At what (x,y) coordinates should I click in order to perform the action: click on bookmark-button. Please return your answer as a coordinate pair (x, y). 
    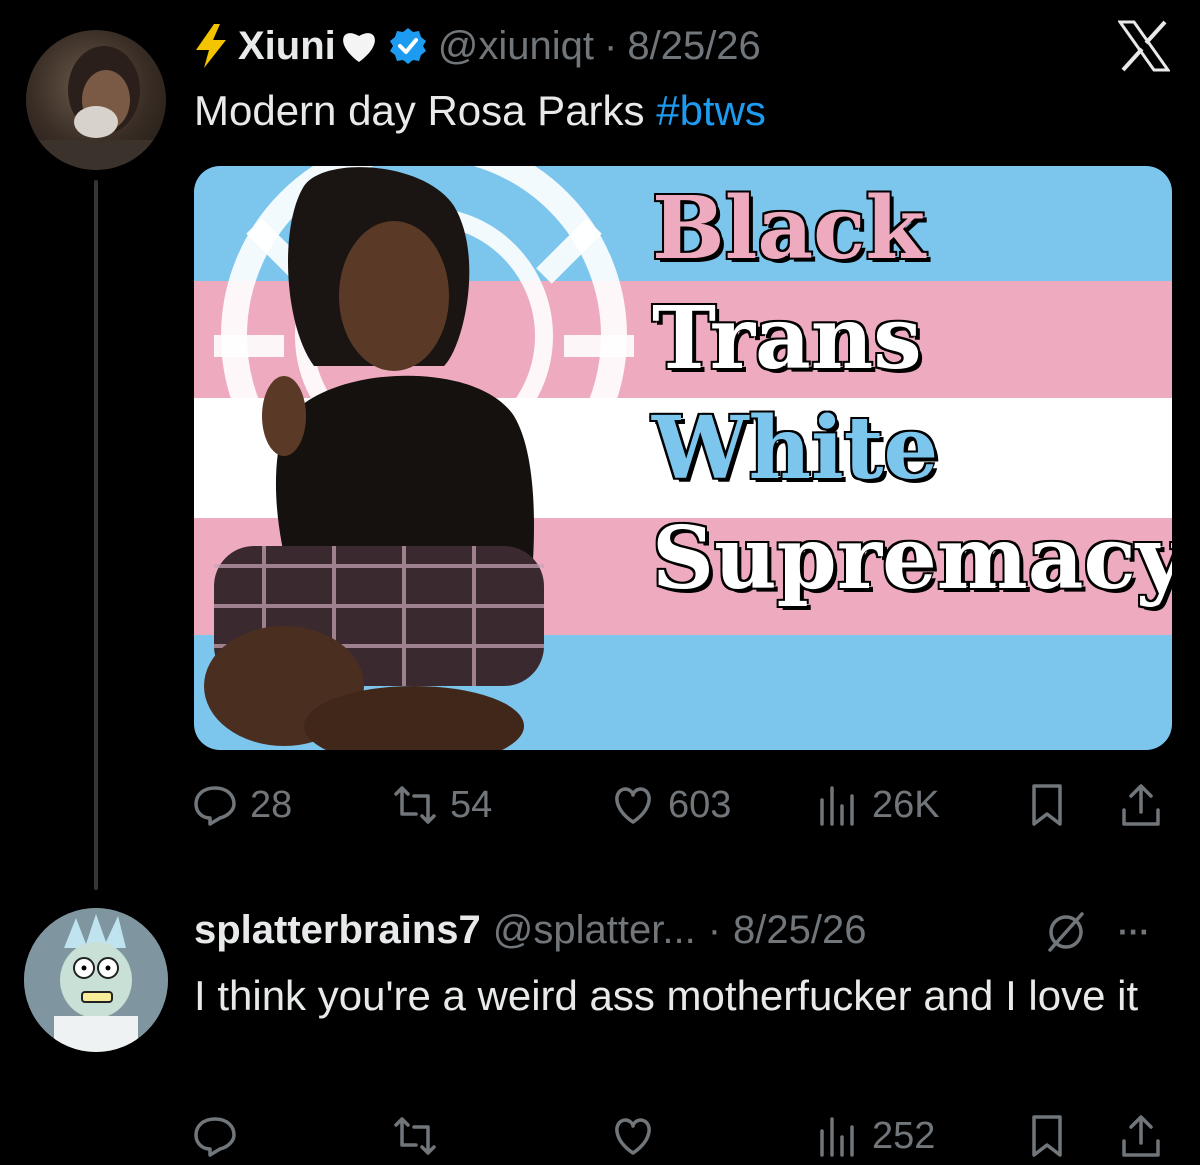
    Looking at the image, I should click on (1047, 805).